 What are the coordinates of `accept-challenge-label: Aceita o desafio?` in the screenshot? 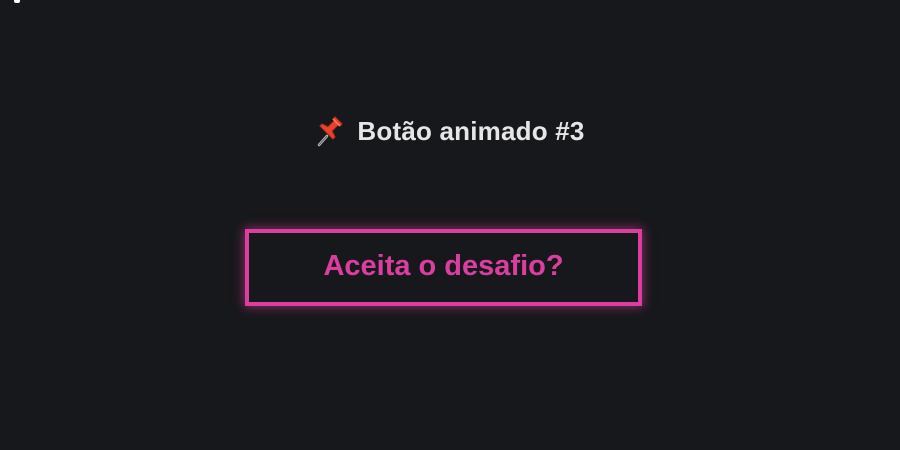 It's located at (443, 266).